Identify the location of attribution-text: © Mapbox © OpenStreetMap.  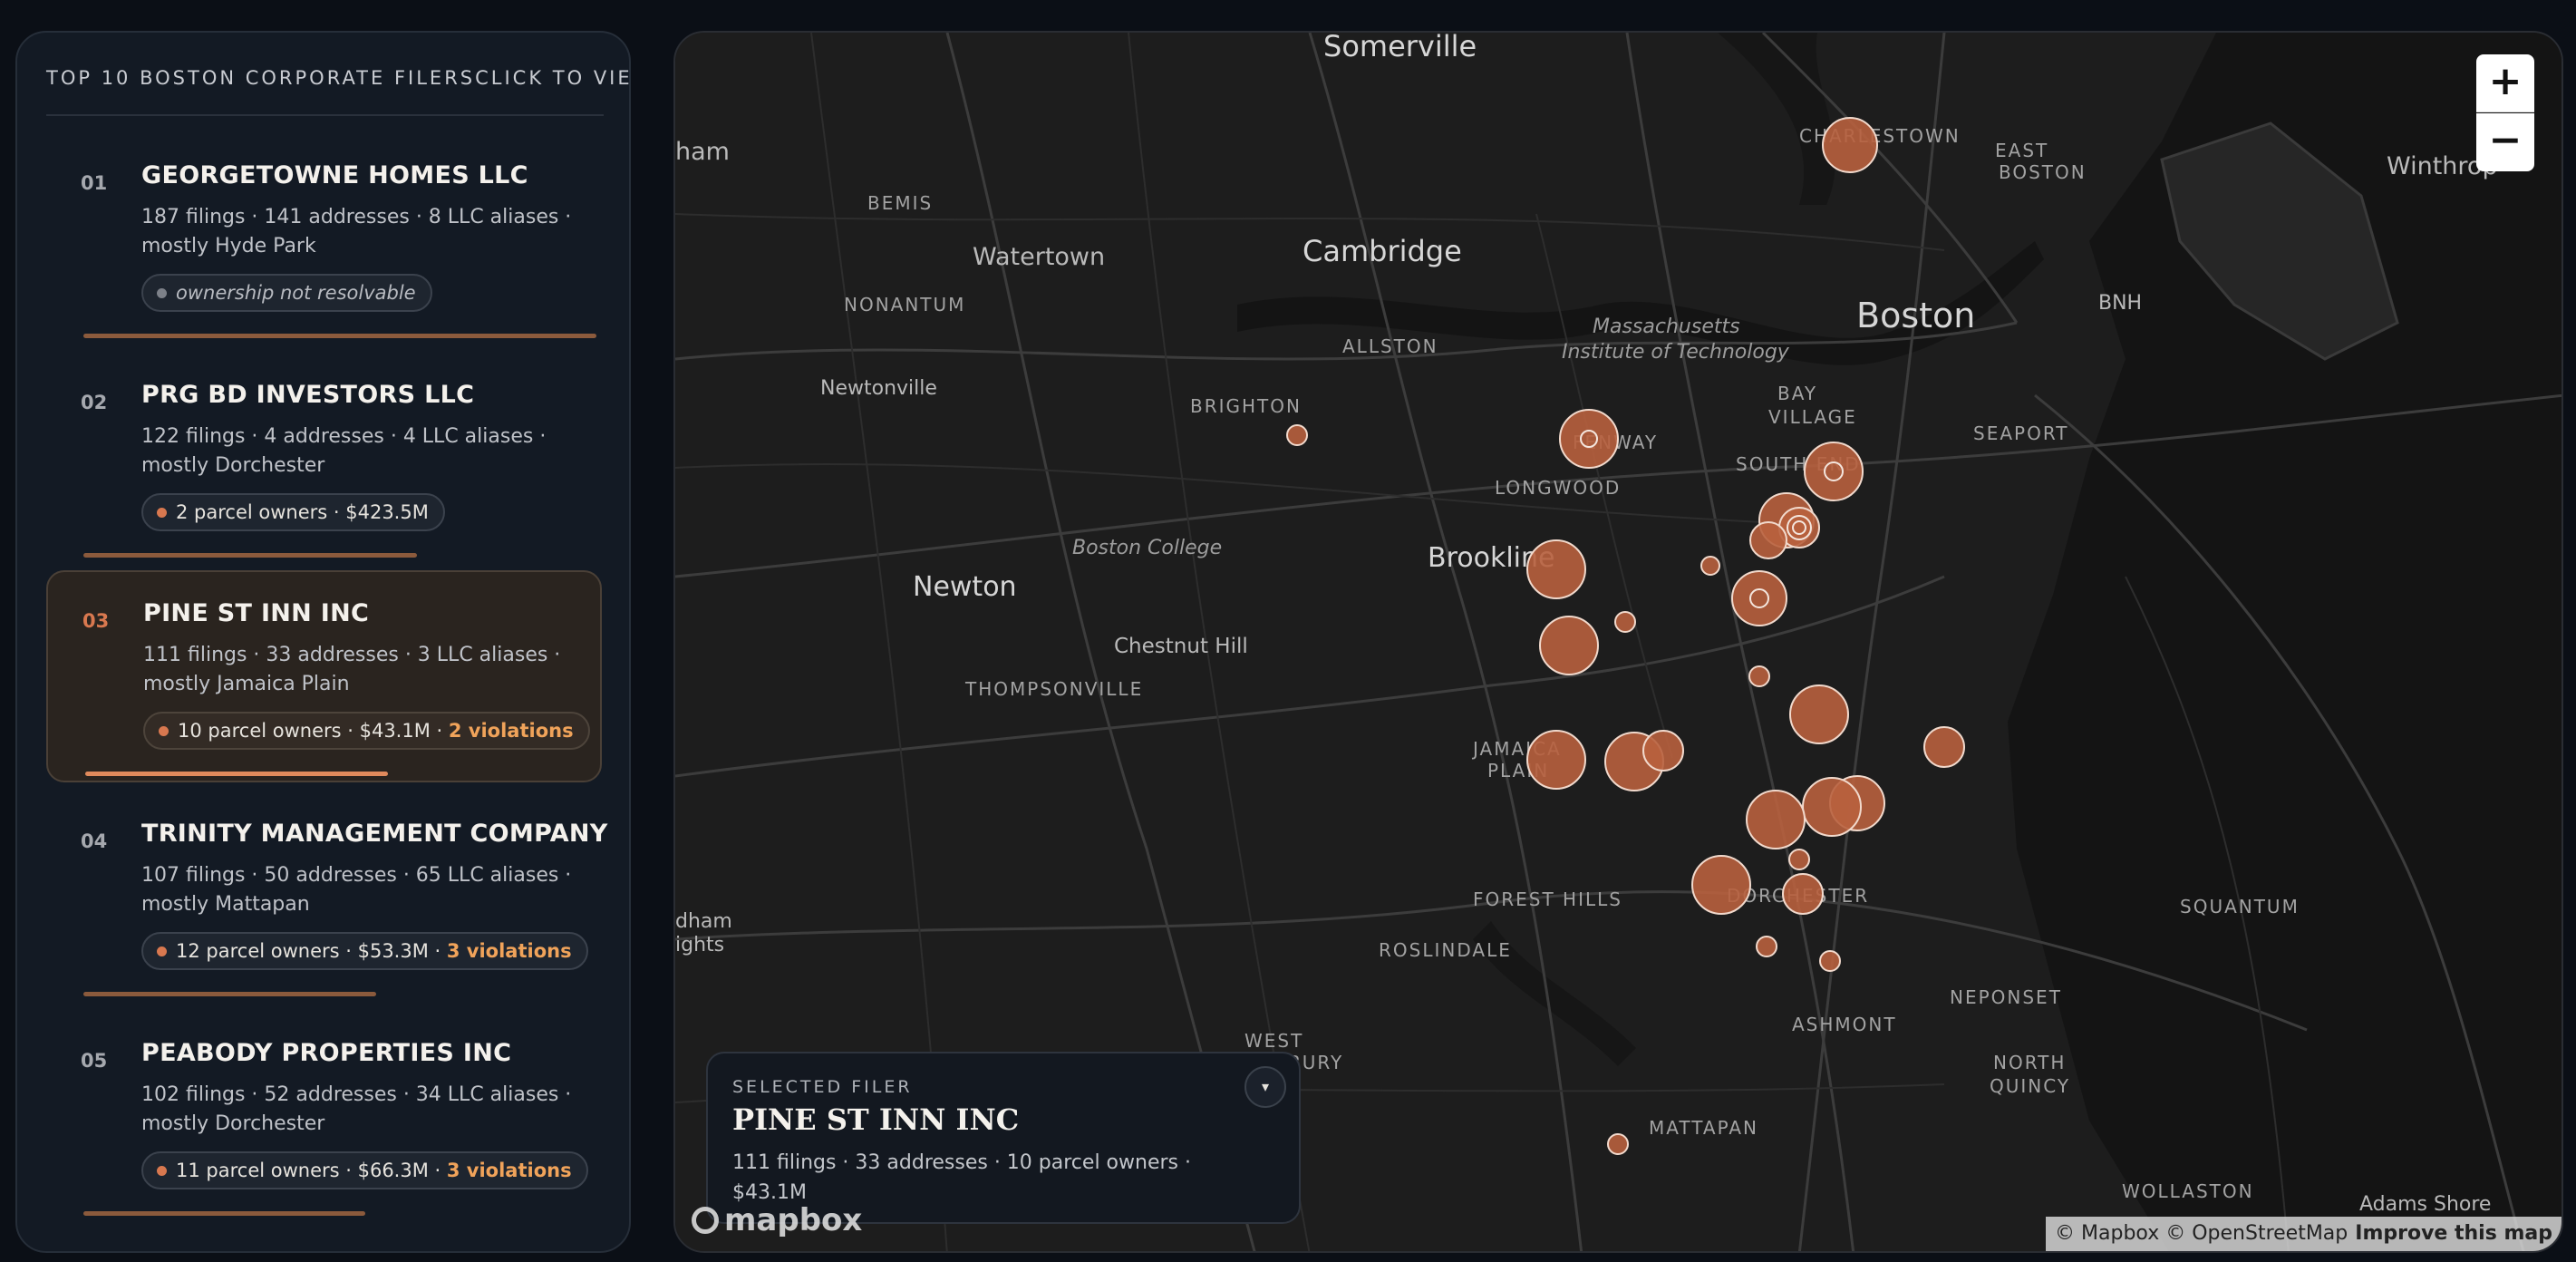
(2201, 1233).